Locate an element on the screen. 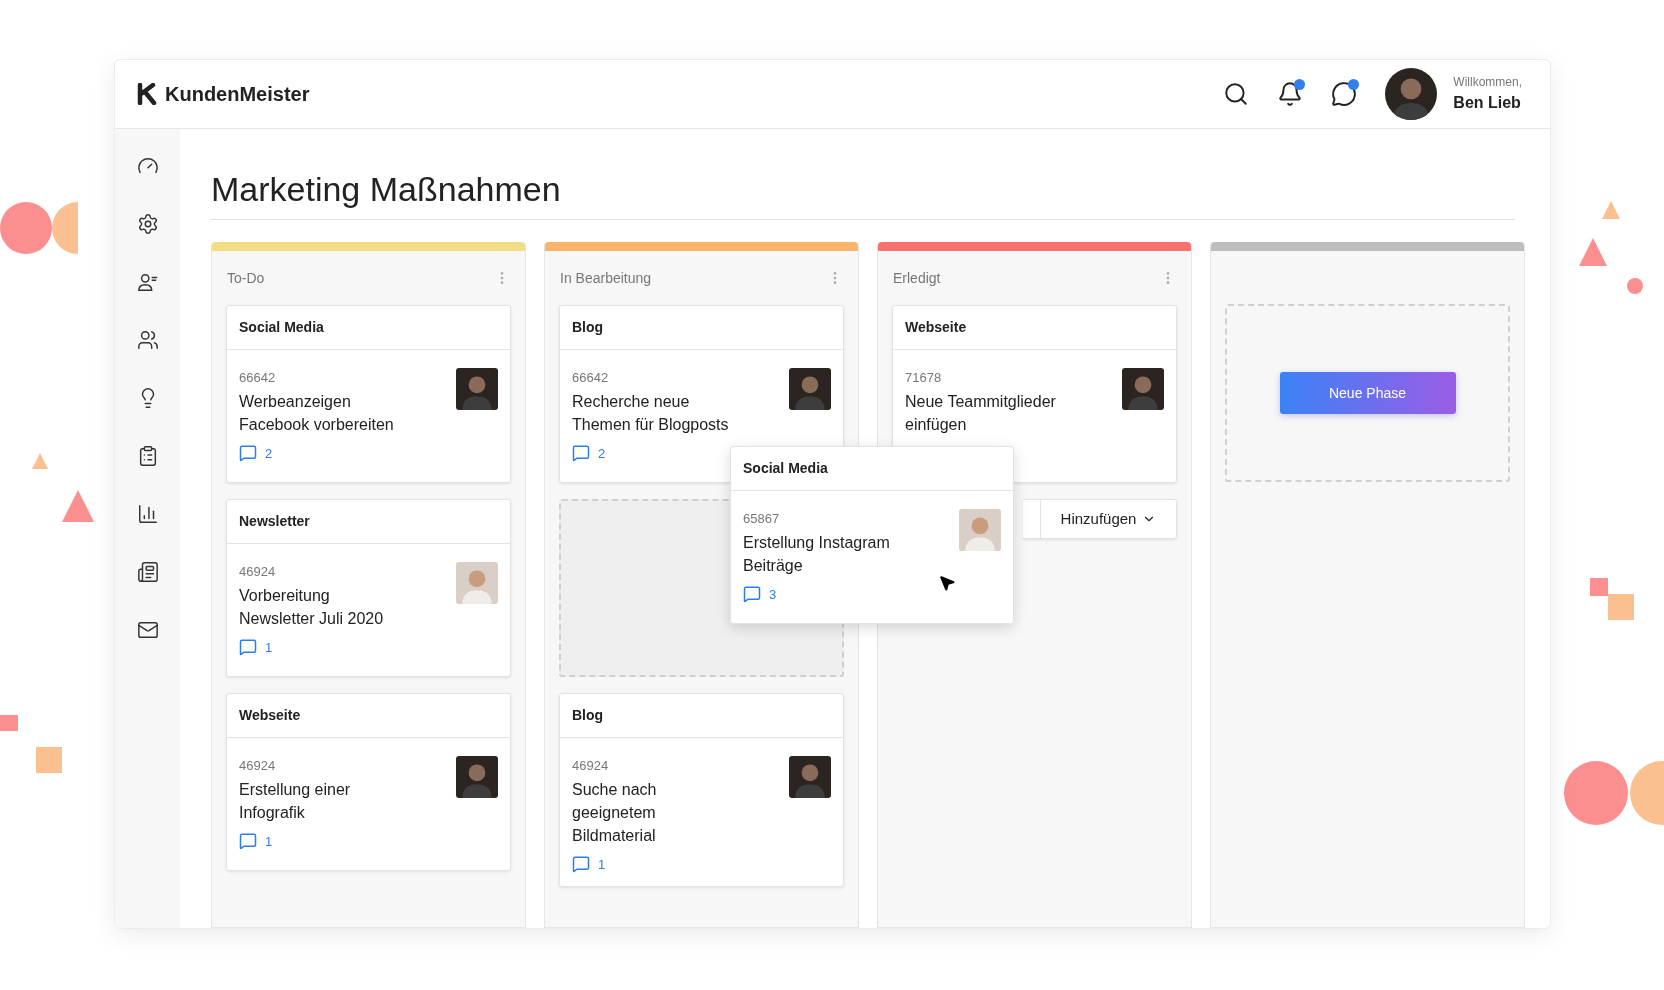 This screenshot has width=1664, height=990. task-title: Recherche neue Themen für Blogposts is located at coordinates (651, 413).